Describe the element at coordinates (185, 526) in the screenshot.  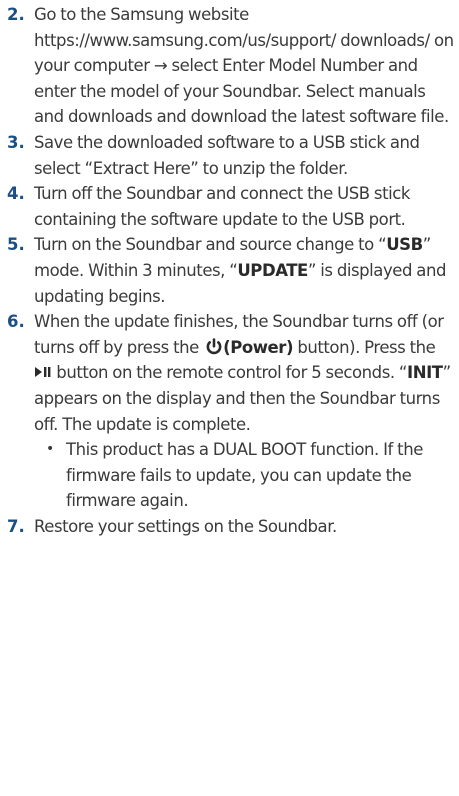
I see `step-text: Restore your settings on the Soundbar.` at that location.